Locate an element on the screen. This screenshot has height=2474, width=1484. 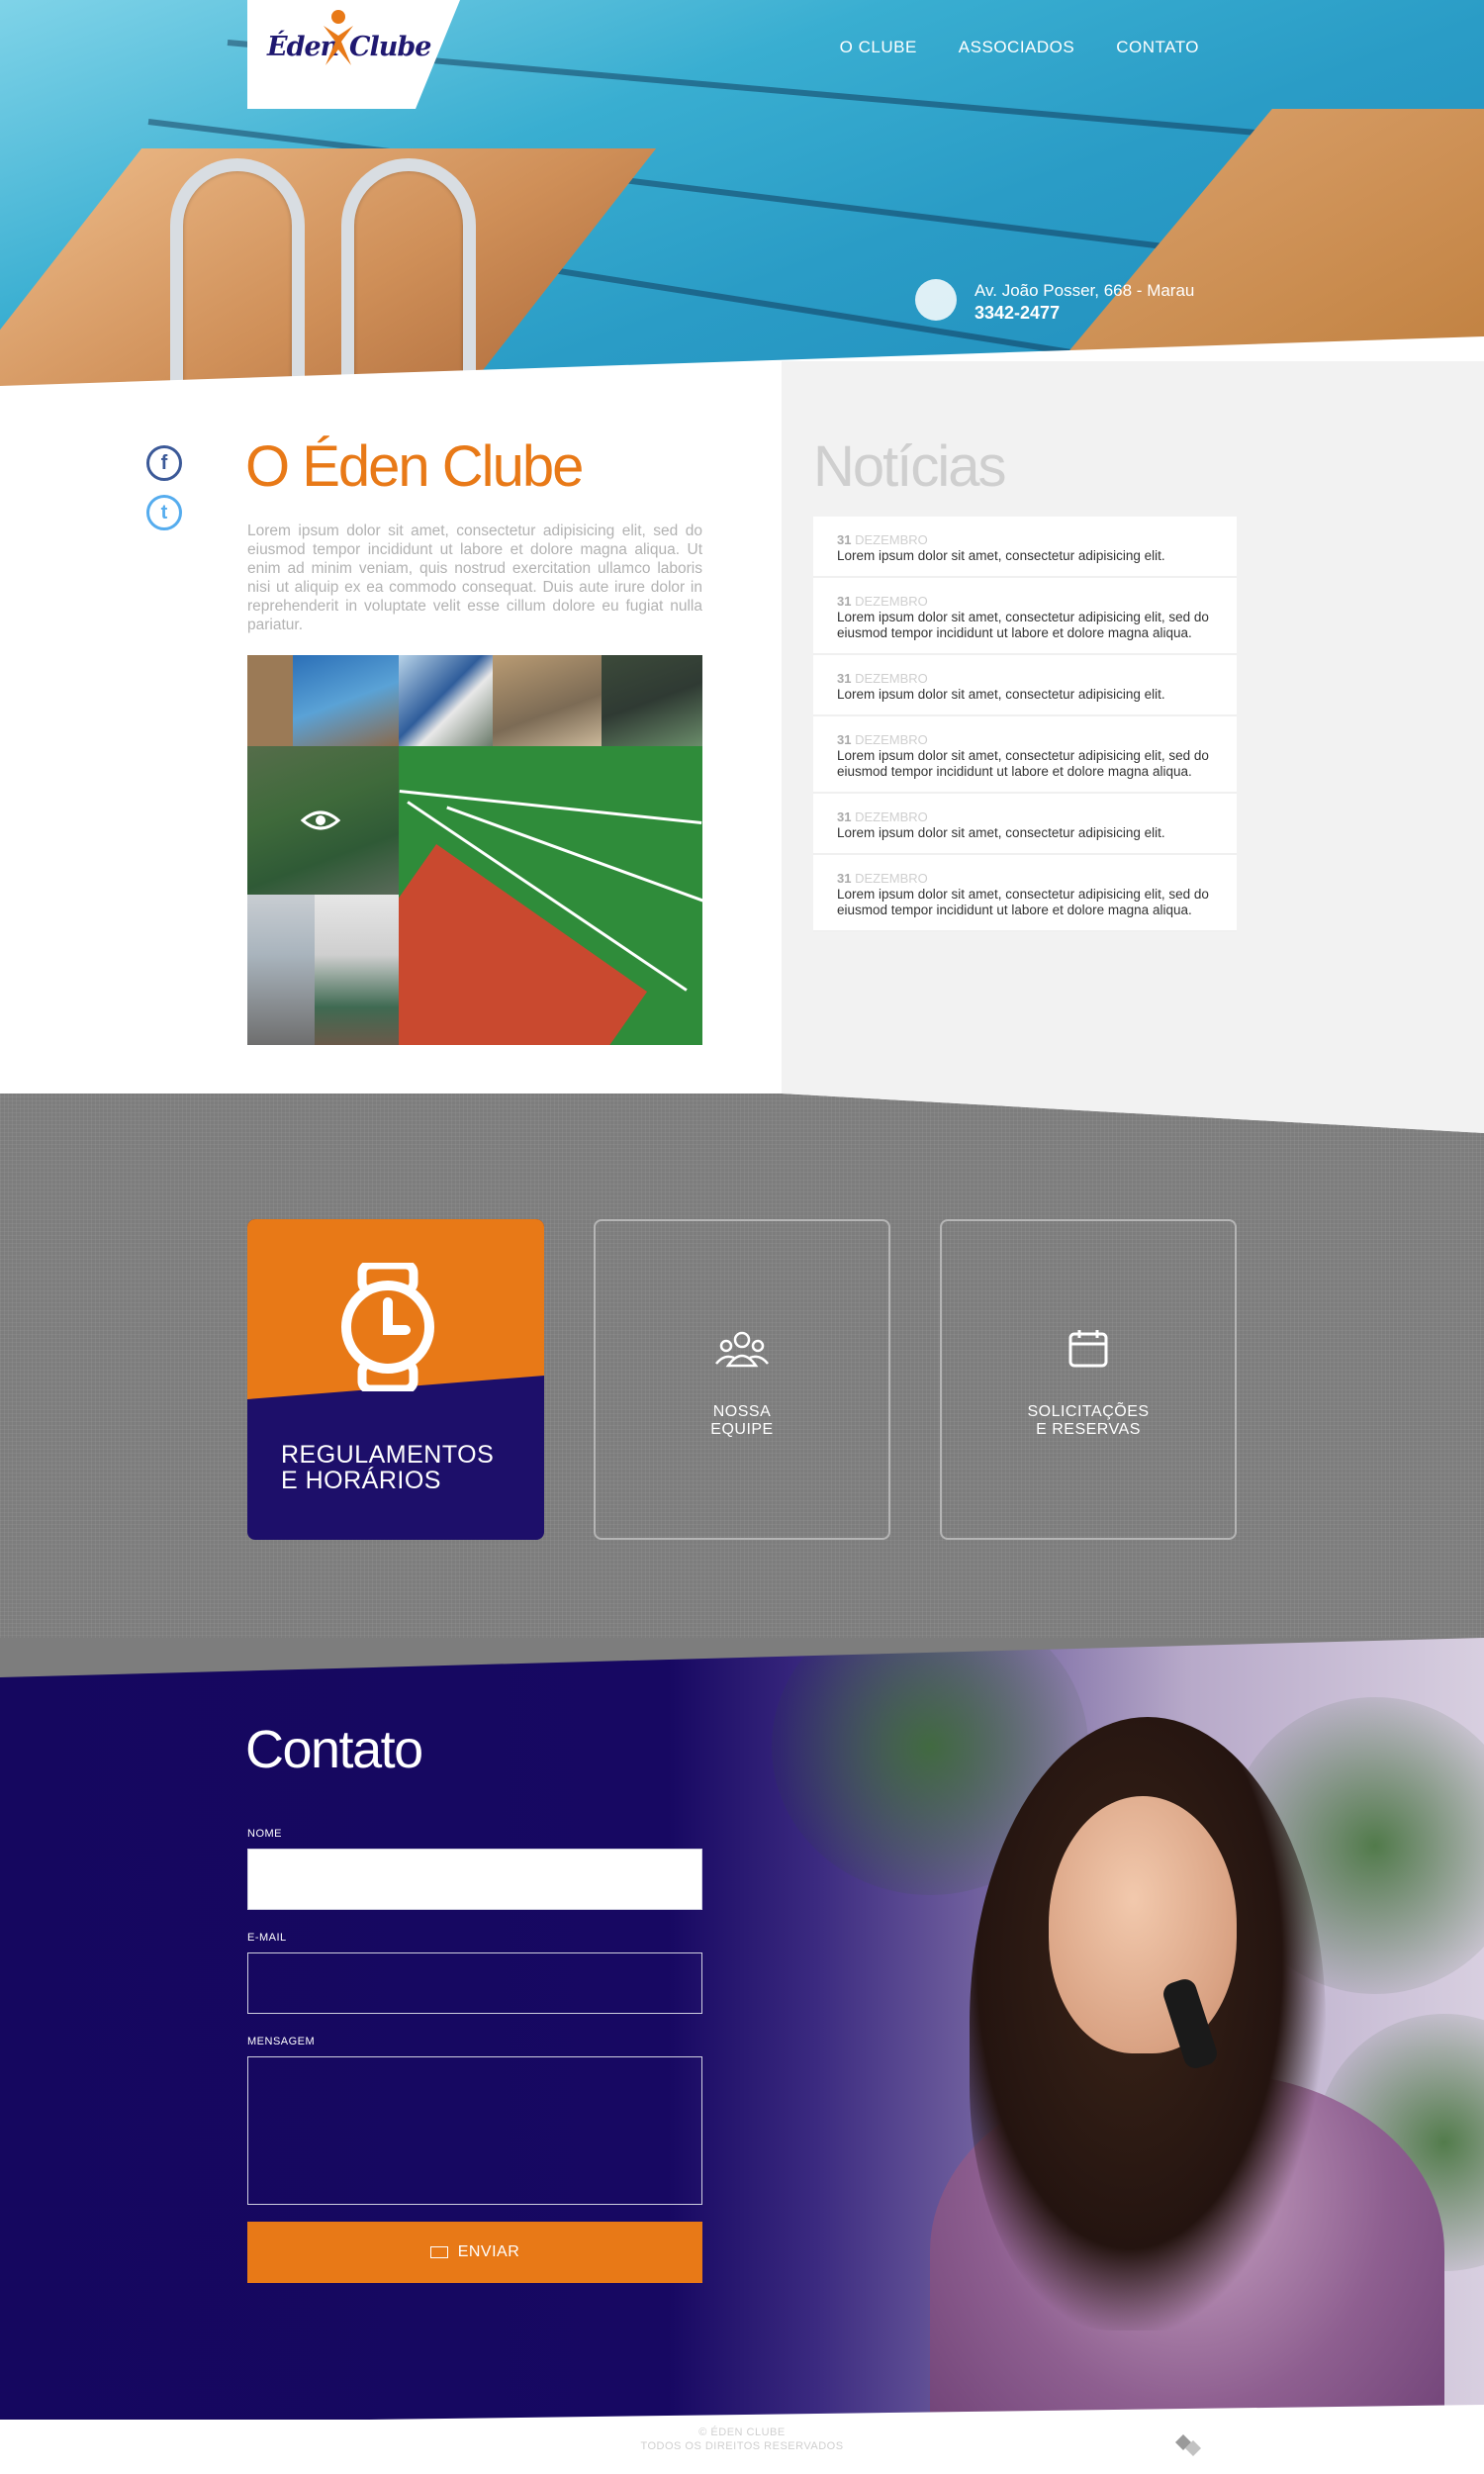
about-title: O Éden Clube is located at coordinates (414, 467).